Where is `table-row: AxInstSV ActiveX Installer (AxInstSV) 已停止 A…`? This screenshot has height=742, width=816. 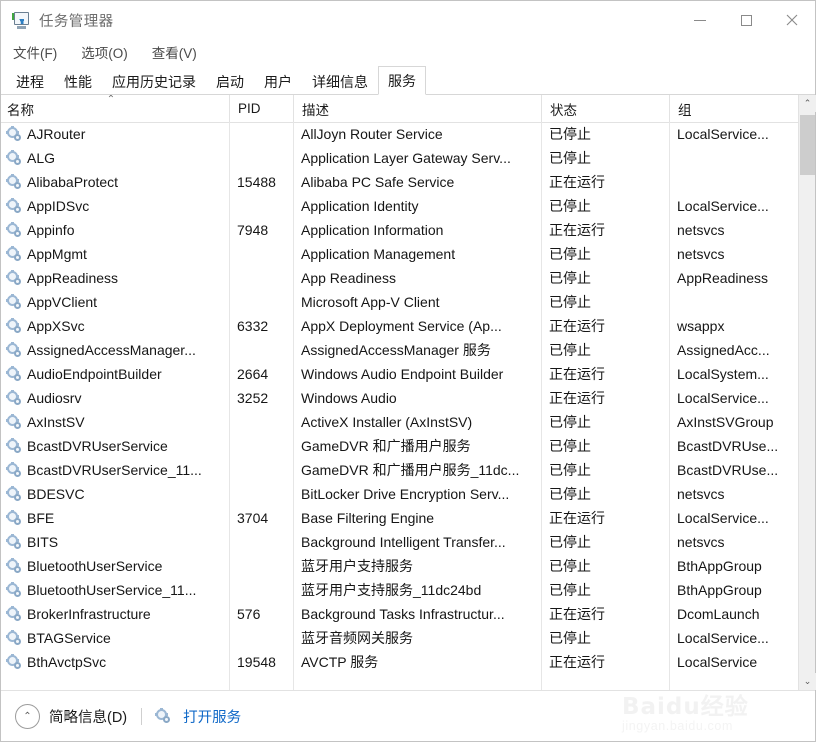
table-row: AxInstSV ActiveX Installer (AxInstSV) 已停止 A… is located at coordinates (399, 422).